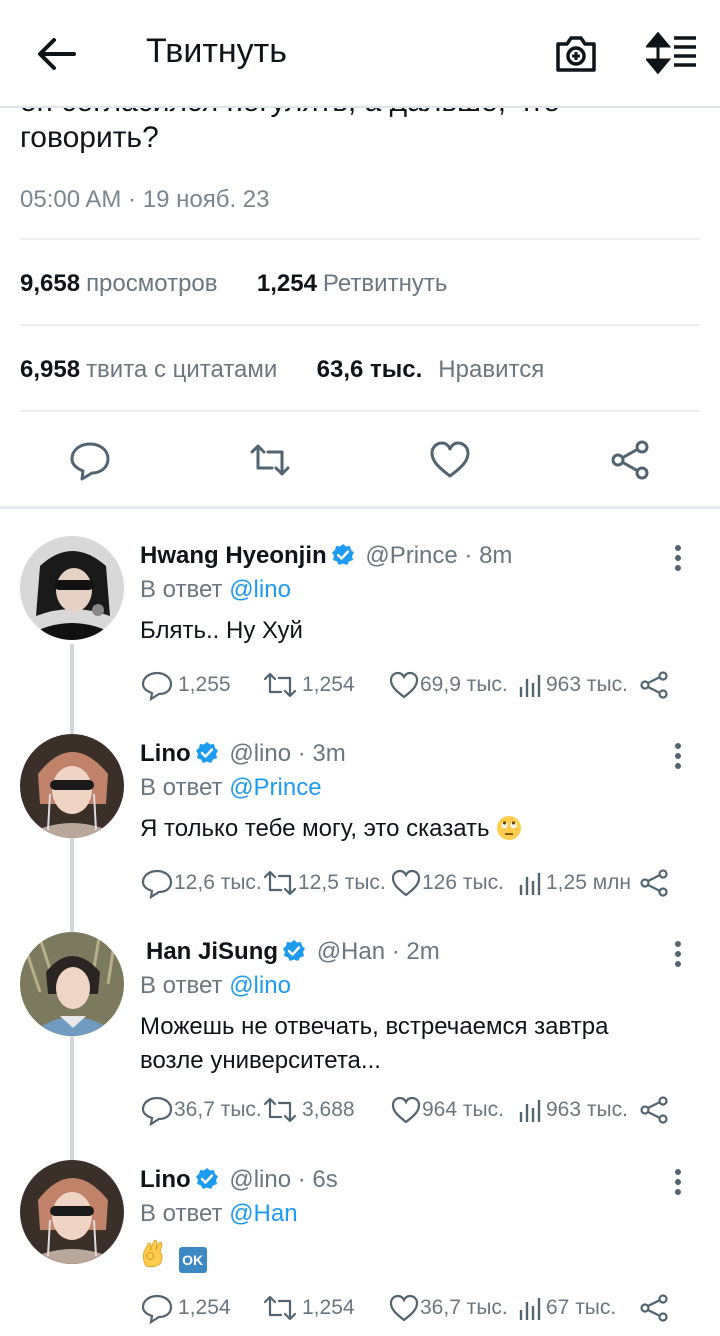 The image size is (720, 1336). Describe the element at coordinates (378, 951) in the screenshot. I see `author-handle: @Han · 2m` at that location.